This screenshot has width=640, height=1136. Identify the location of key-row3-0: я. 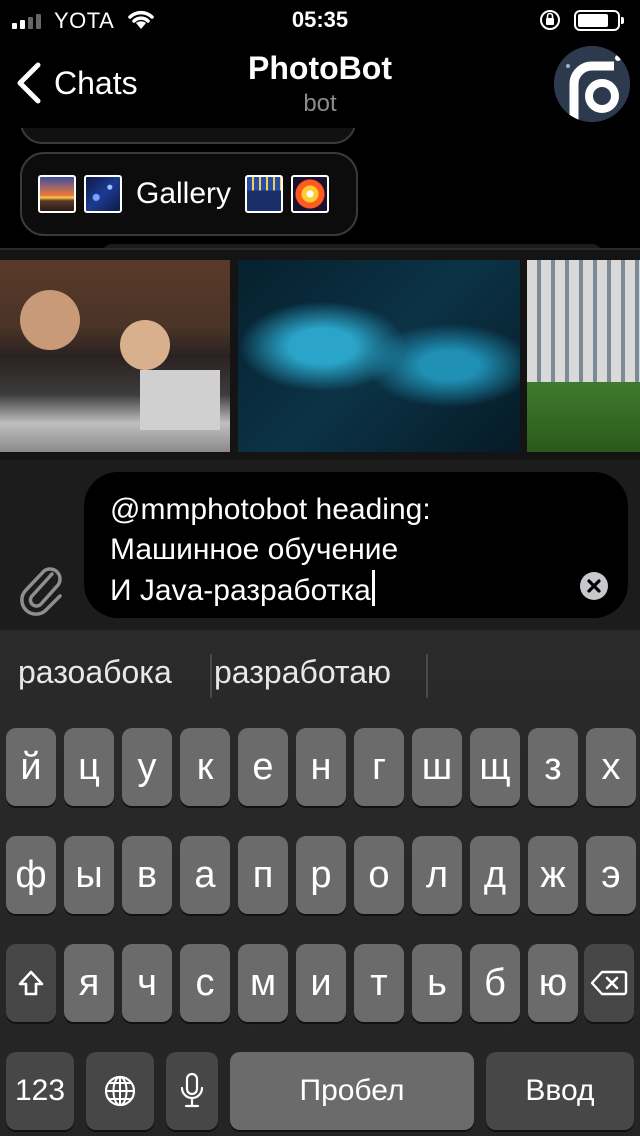
(89, 983).